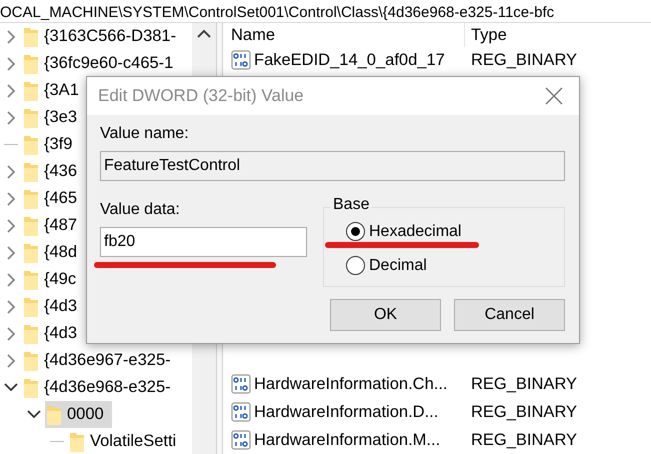 The image size is (651, 454). What do you see at coordinates (49, 279) in the screenshot?
I see `tree-item: {49c` at bounding box center [49, 279].